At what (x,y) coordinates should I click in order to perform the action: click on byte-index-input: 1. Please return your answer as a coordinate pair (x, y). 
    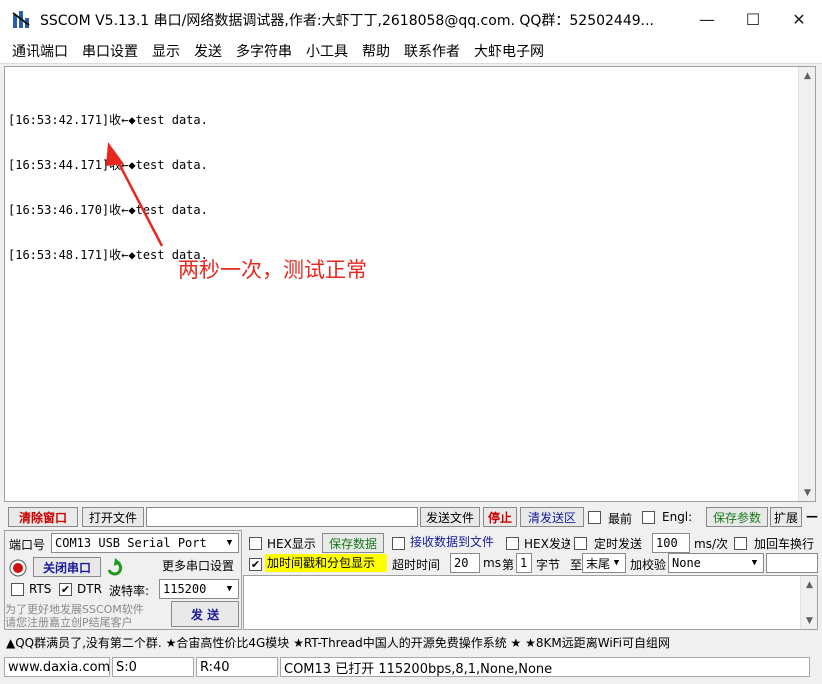
    Looking at the image, I should click on (524, 563).